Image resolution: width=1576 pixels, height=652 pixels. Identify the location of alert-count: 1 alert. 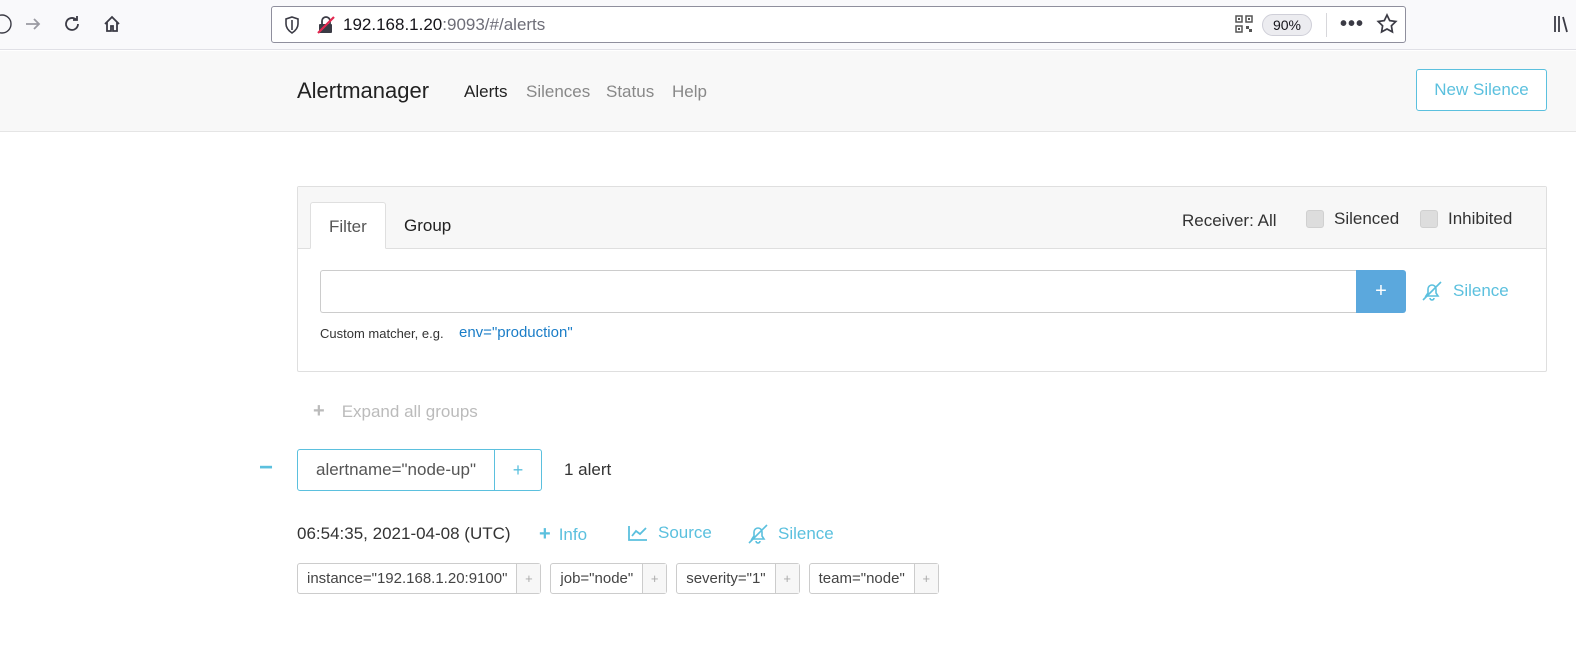
(588, 469).